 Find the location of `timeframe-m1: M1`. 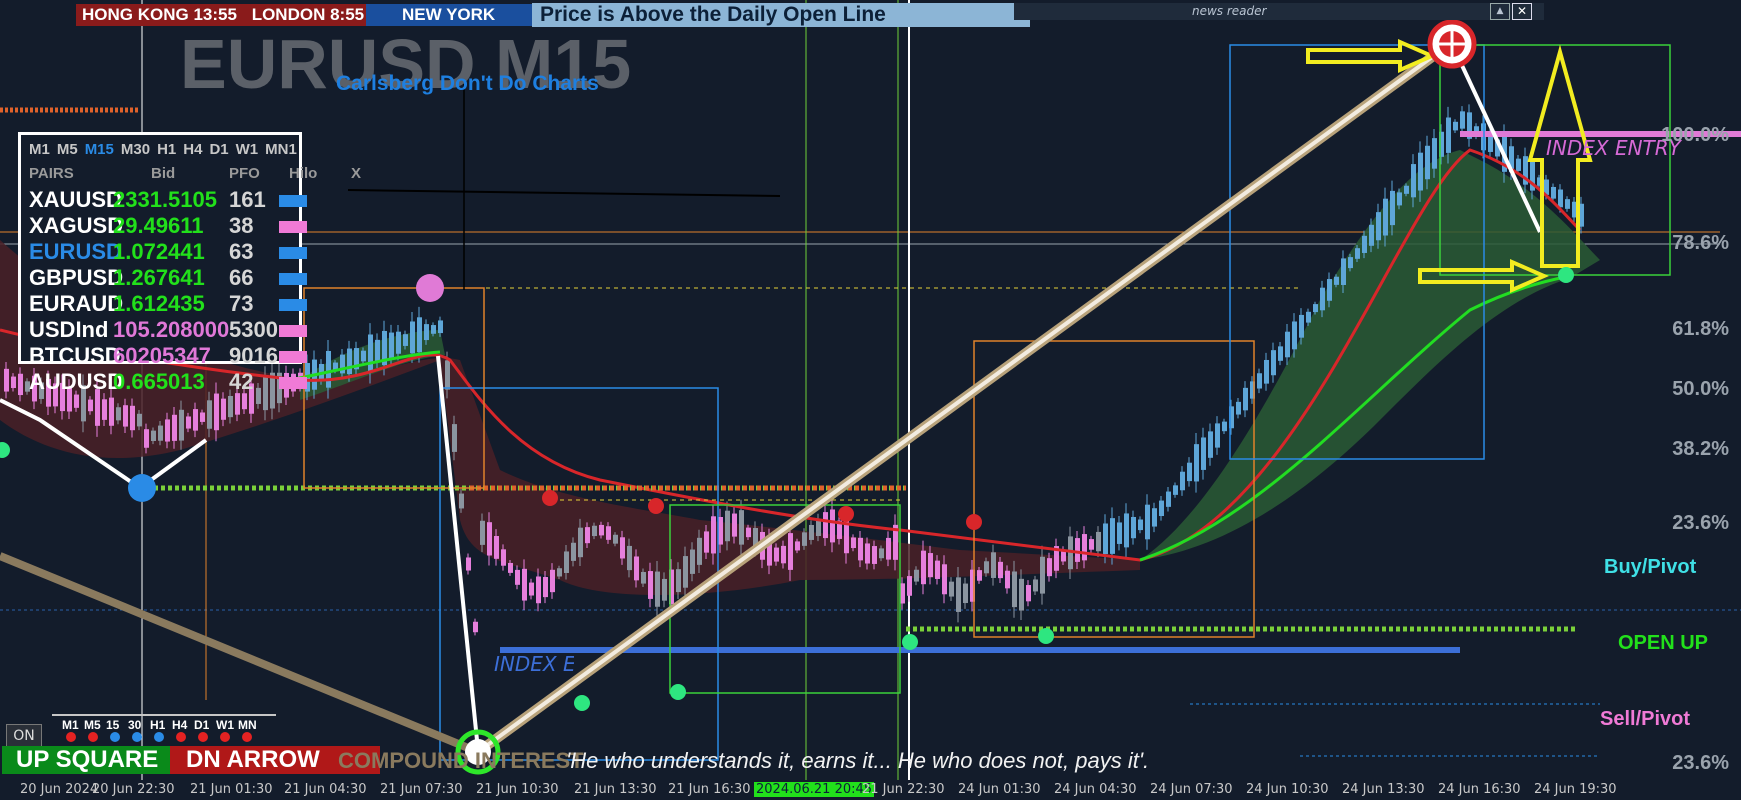

timeframe-m1: M1 is located at coordinates (39, 149).